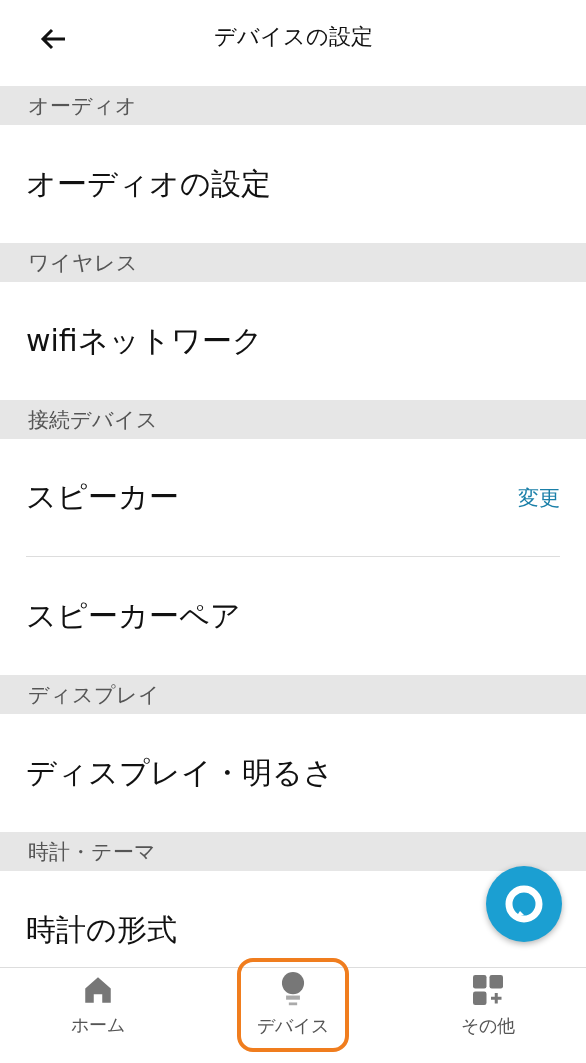  Describe the element at coordinates (180, 773) in the screenshot. I see `settings-item: ディスプレイ・明るさ` at that location.